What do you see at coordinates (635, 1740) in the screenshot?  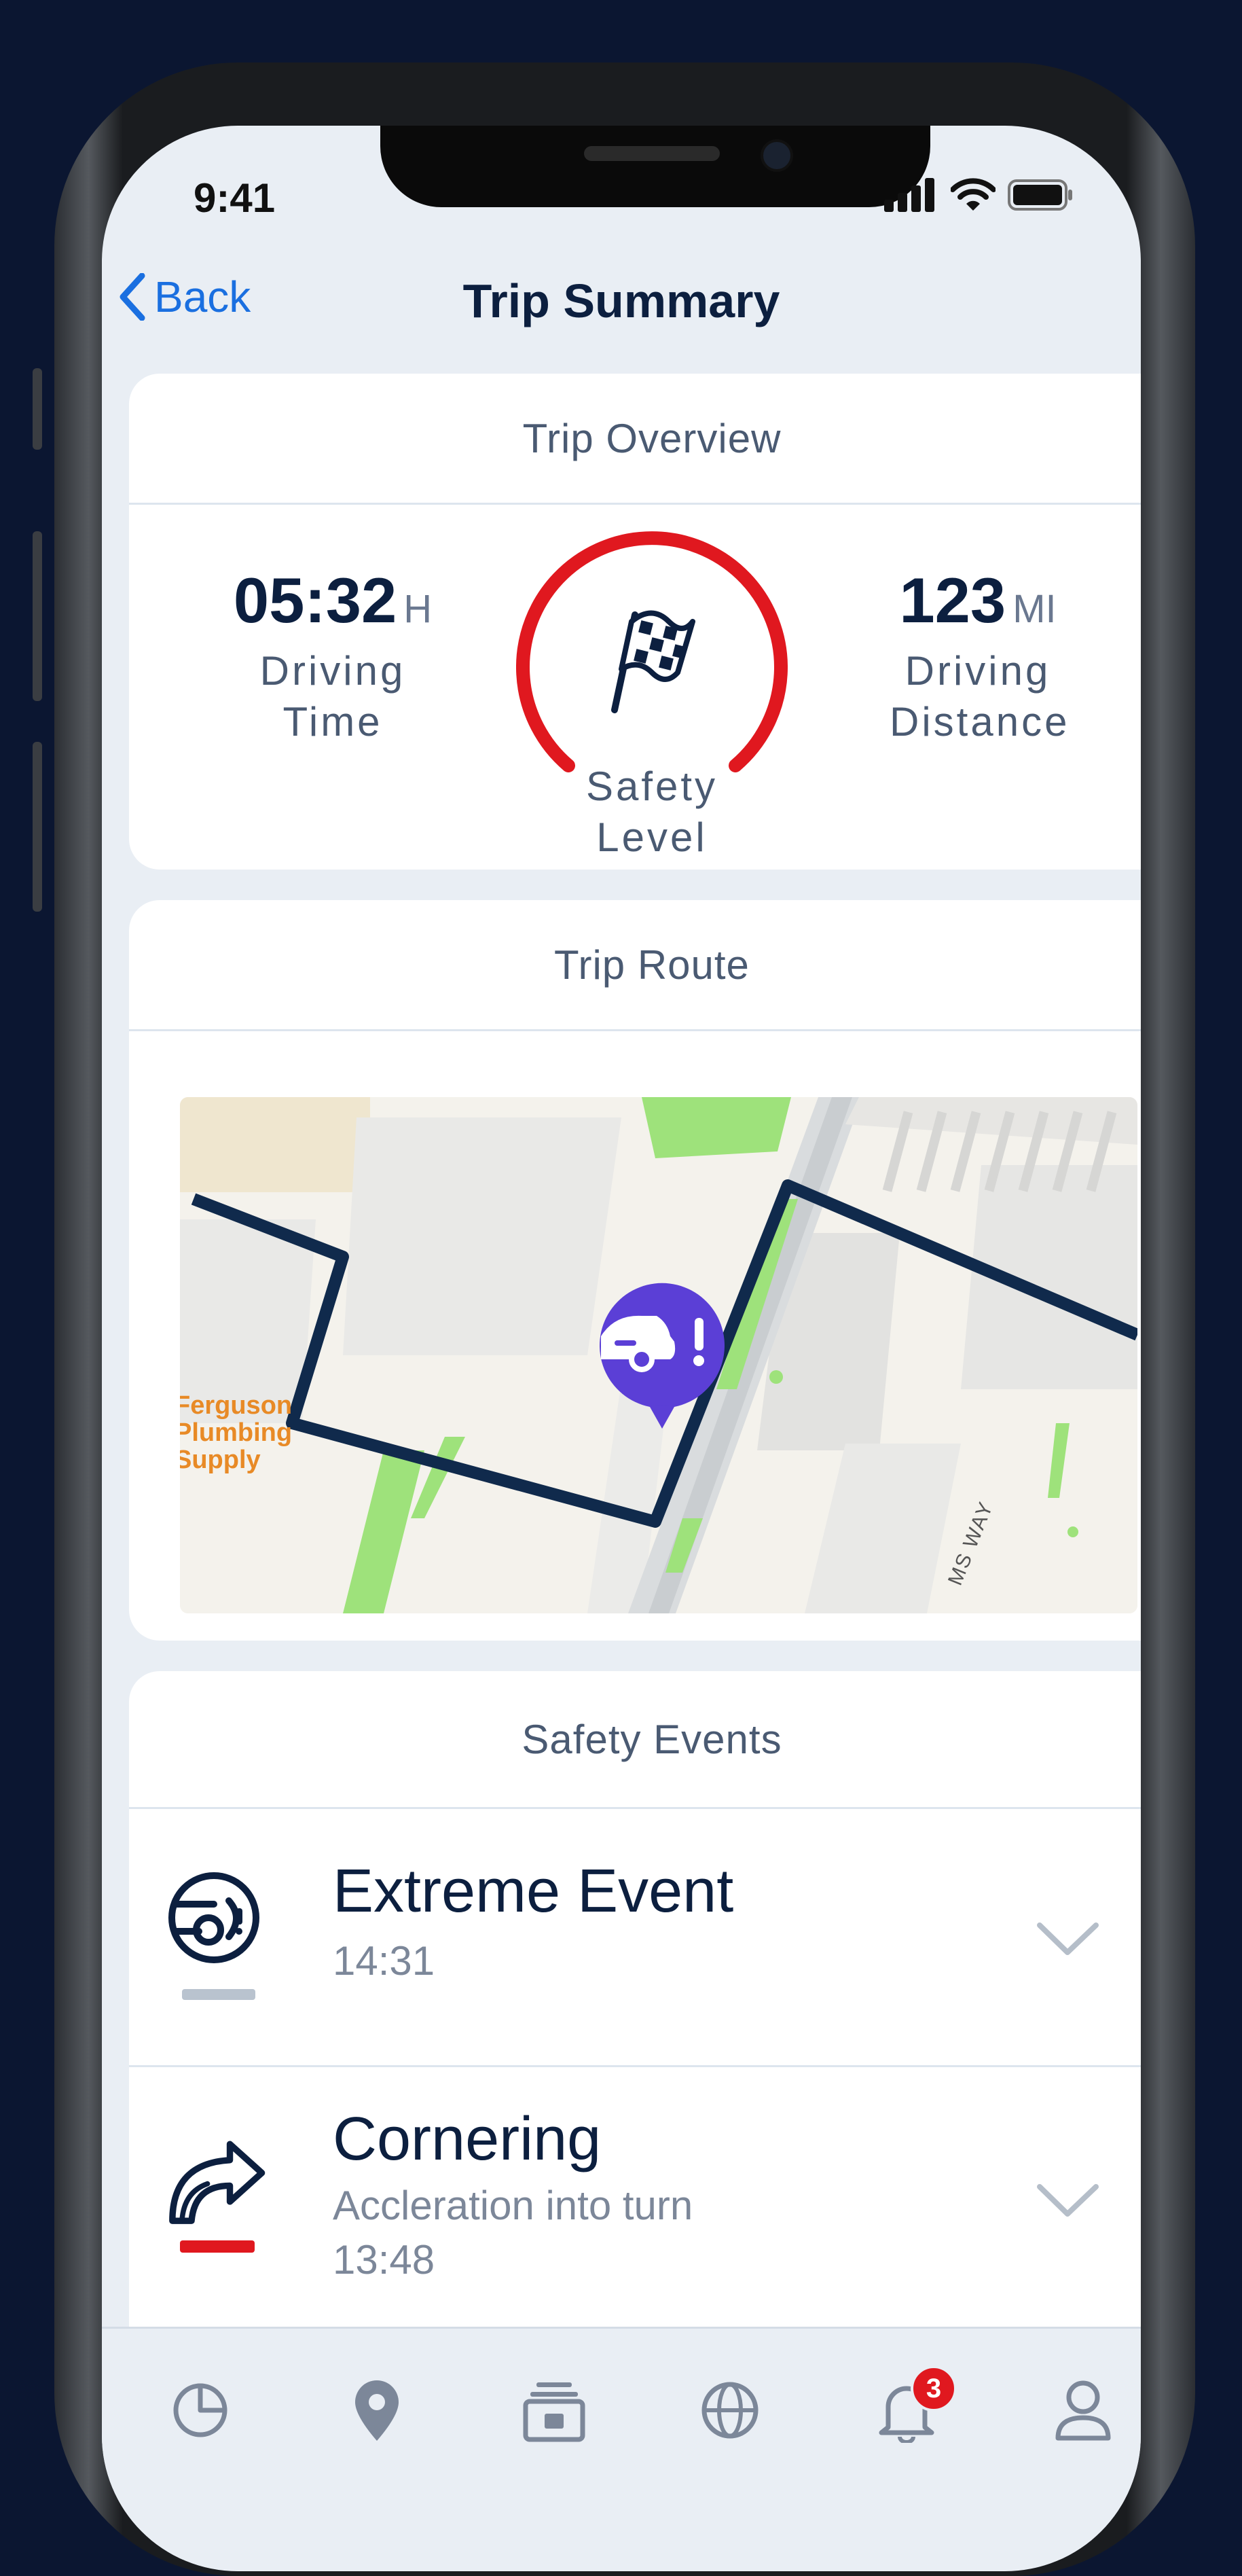 I see `safety-events-header: Safety Events` at bounding box center [635, 1740].